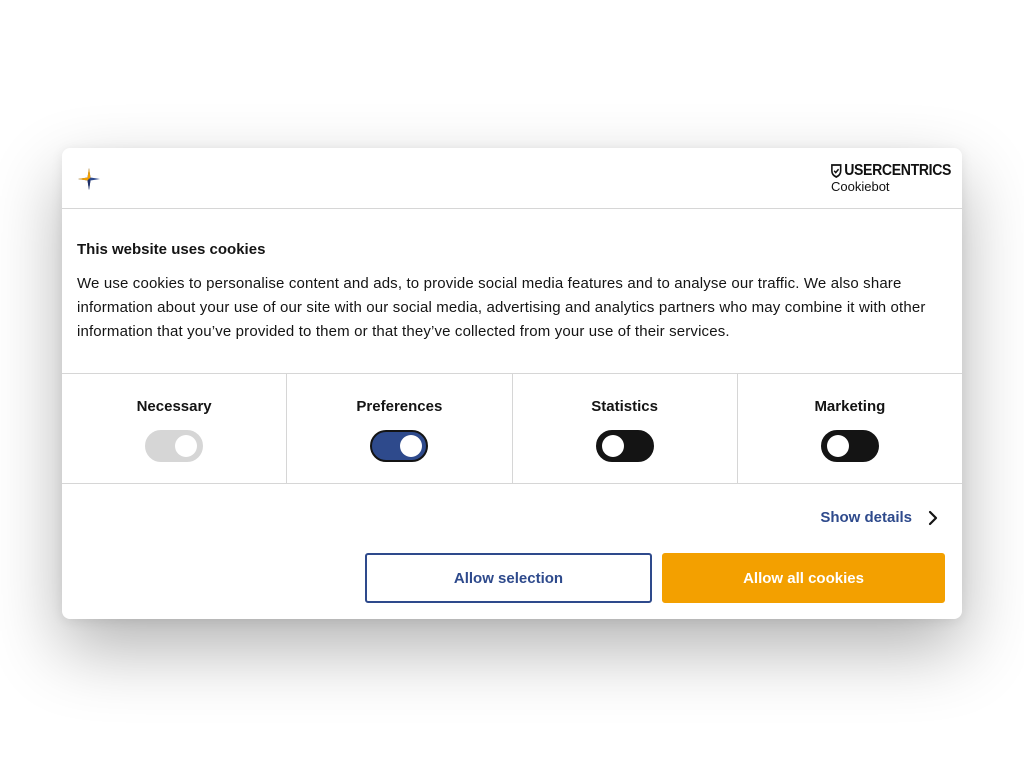 This screenshot has width=1024, height=768. Describe the element at coordinates (803, 578) in the screenshot. I see `allow-all-cookies-button: Allow all cookies` at that location.